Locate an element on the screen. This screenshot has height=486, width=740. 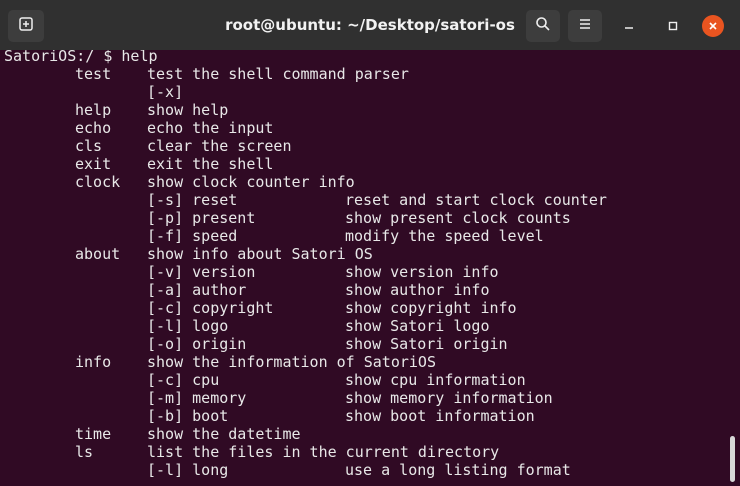
title-bar: root@ubuntu: ~/Desktop/satori-os is located at coordinates (370, 25).